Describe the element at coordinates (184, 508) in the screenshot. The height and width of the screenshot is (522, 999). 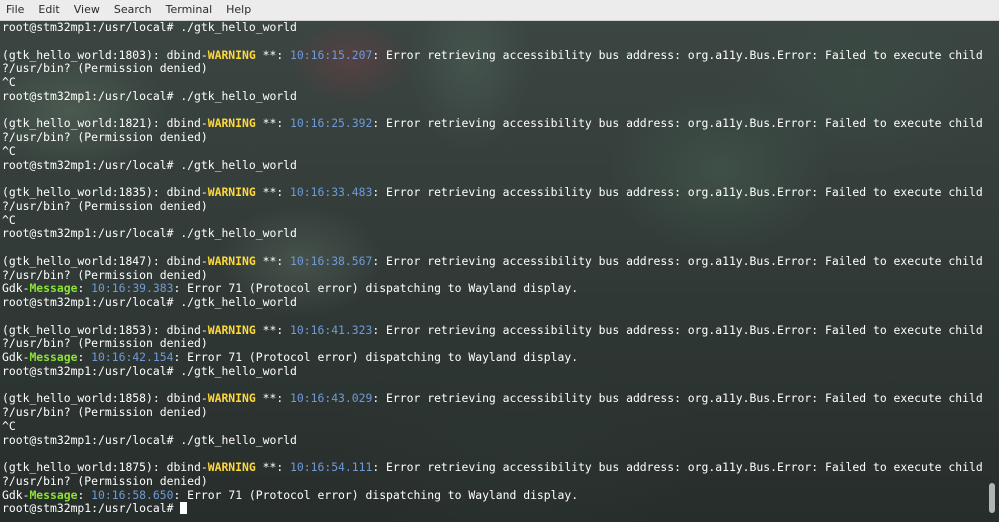
I see `text-cursor` at that location.